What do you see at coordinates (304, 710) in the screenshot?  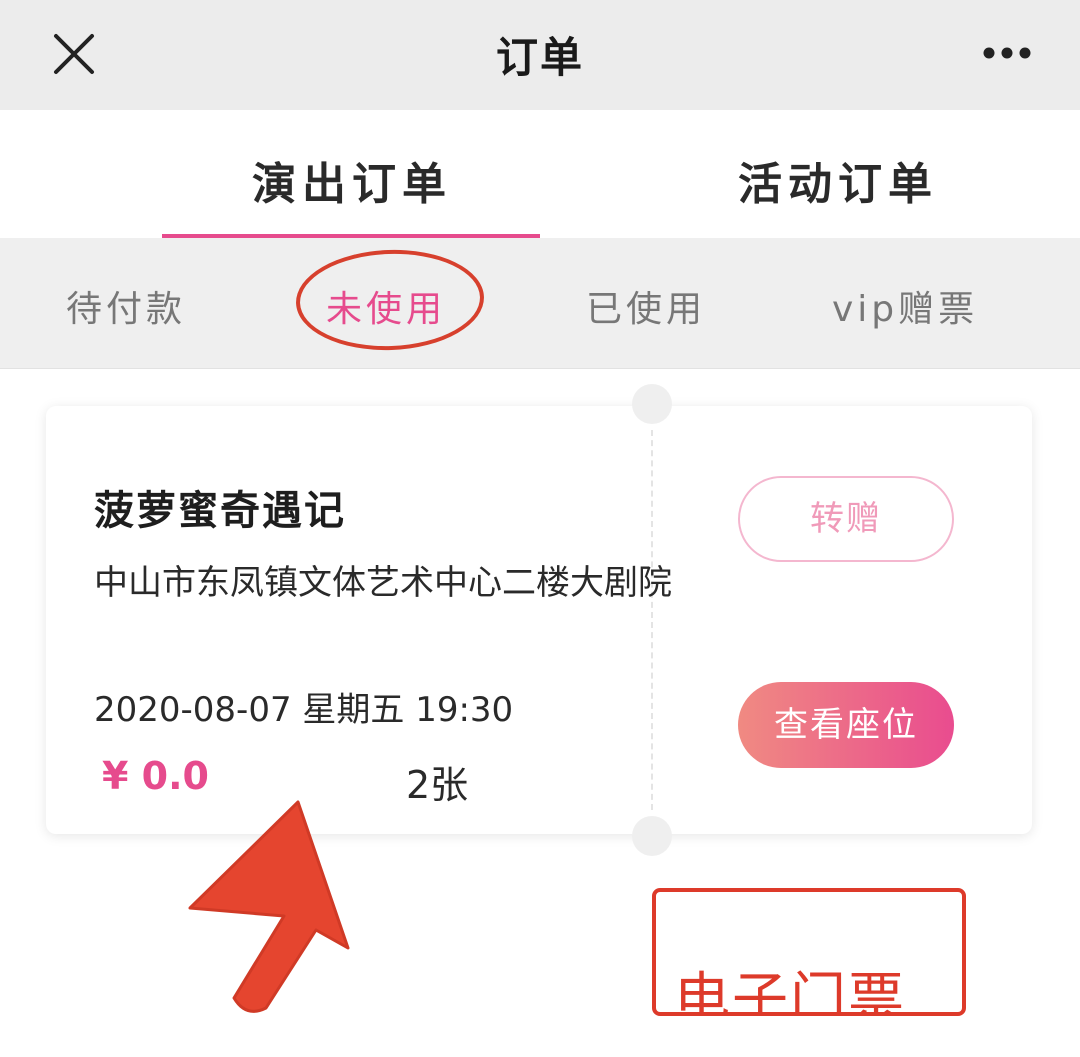 I see `show-datetime: 2020-08-07 星期五 19:30` at bounding box center [304, 710].